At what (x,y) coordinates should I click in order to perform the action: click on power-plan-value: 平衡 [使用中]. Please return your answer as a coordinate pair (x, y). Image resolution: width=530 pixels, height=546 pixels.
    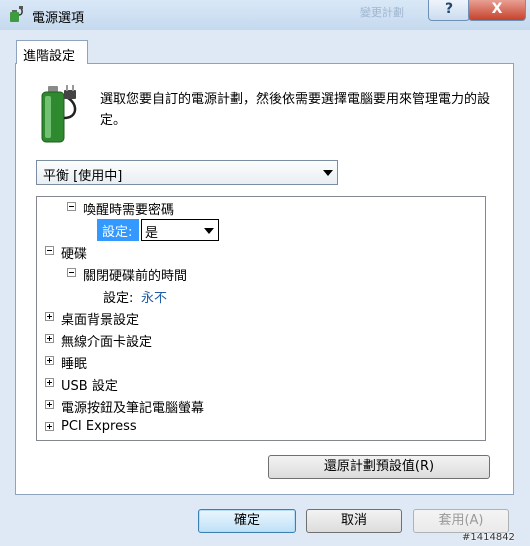
    Looking at the image, I should click on (83, 176).